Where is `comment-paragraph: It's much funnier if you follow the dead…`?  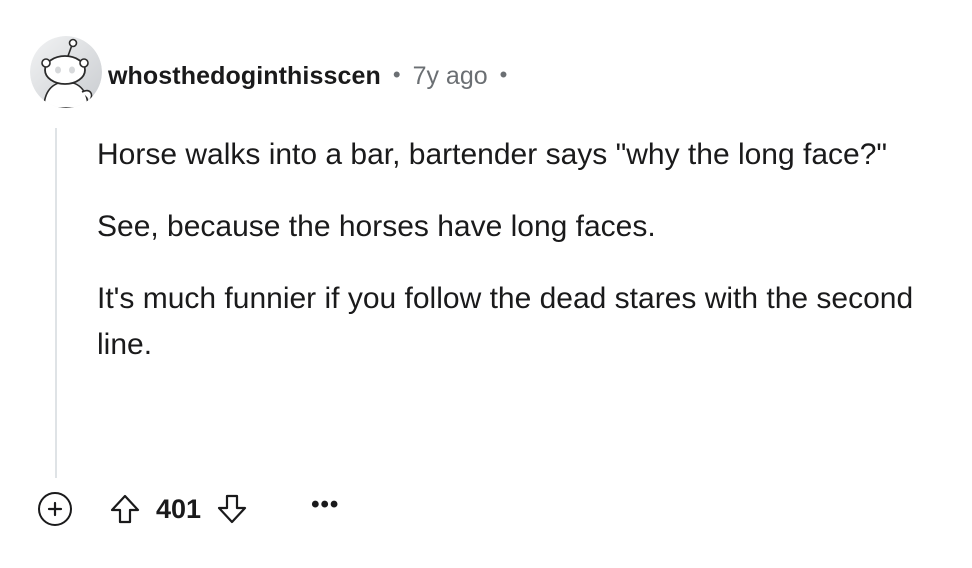 comment-paragraph: It's much funnier if you follow the dead… is located at coordinates (505, 321).